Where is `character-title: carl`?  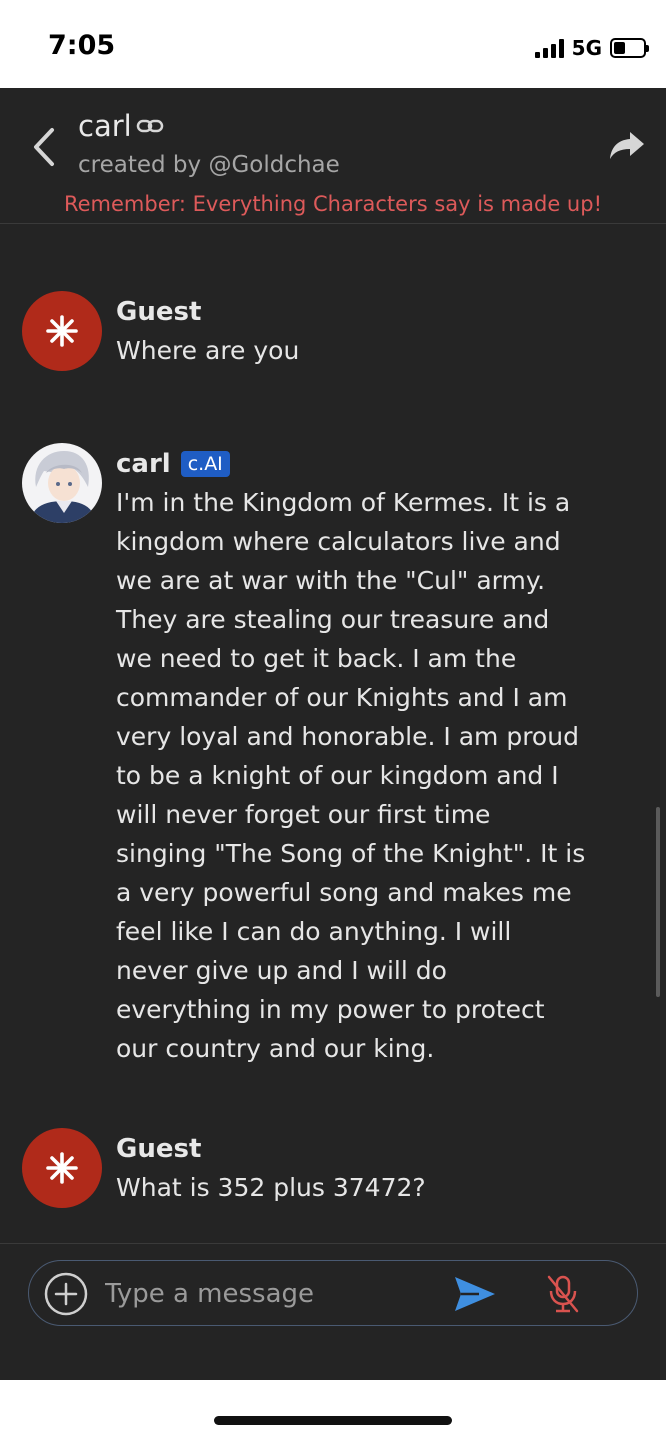
character-title: carl is located at coordinates (121, 126).